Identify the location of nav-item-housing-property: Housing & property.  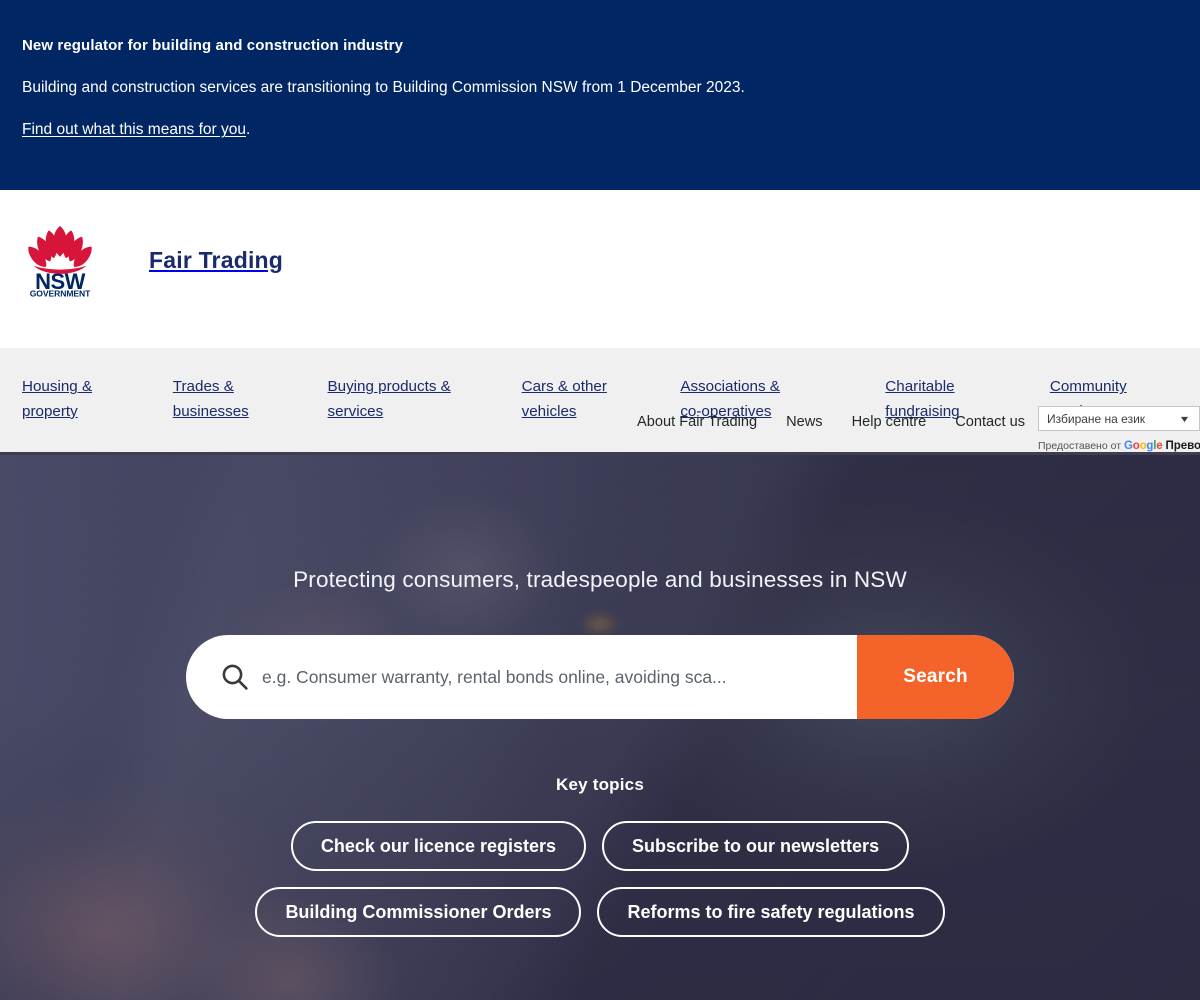
(97, 399).